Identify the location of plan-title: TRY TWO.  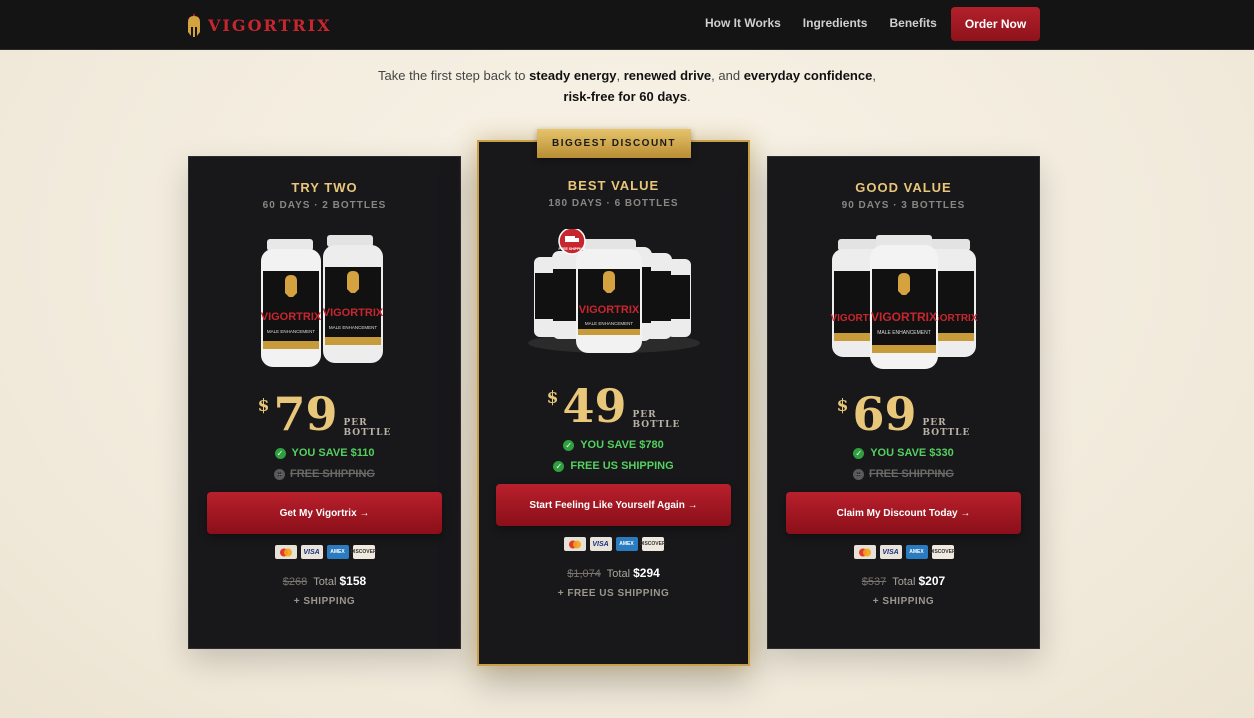
(324, 187).